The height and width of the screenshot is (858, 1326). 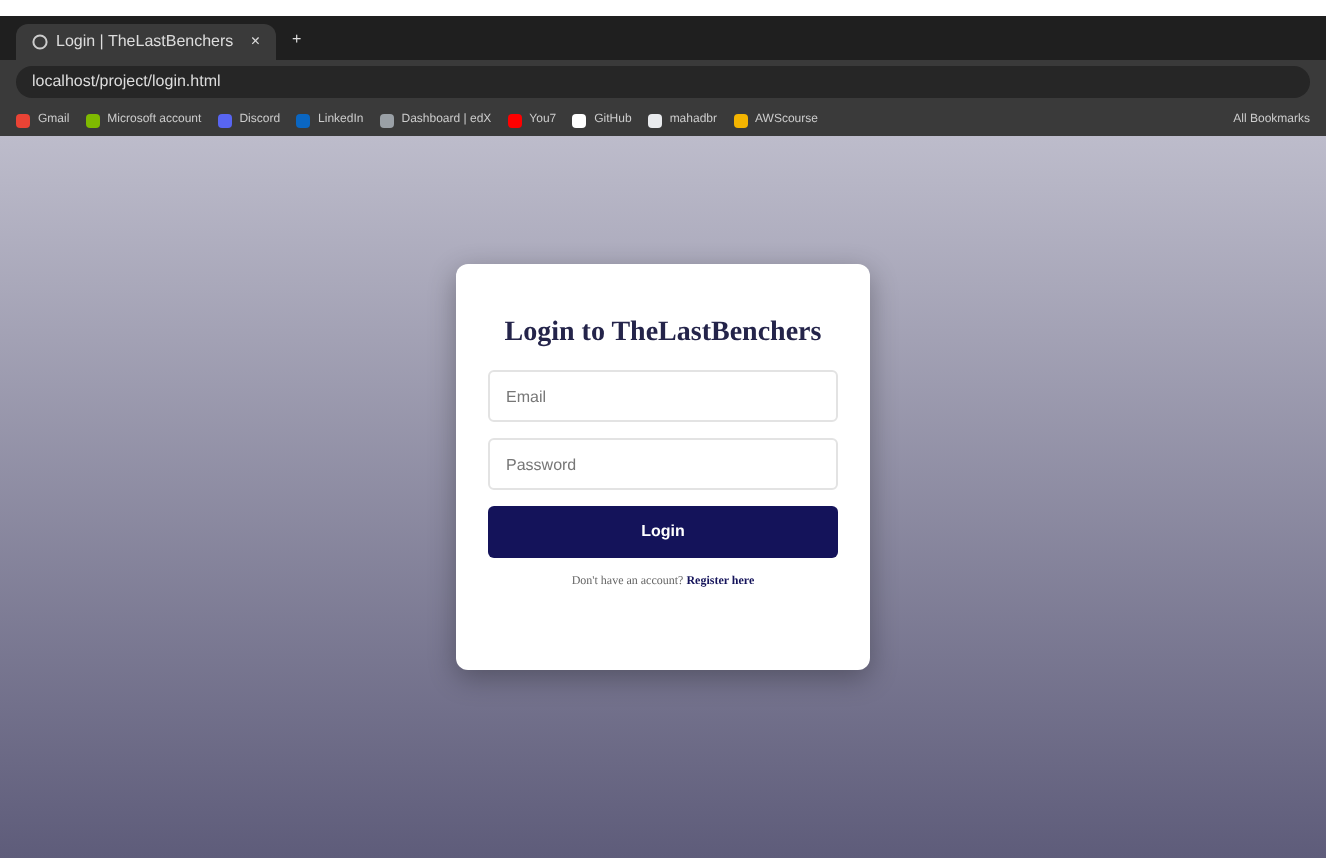 I want to click on url-text: localhost/project/login.html, so click(x=126, y=82).